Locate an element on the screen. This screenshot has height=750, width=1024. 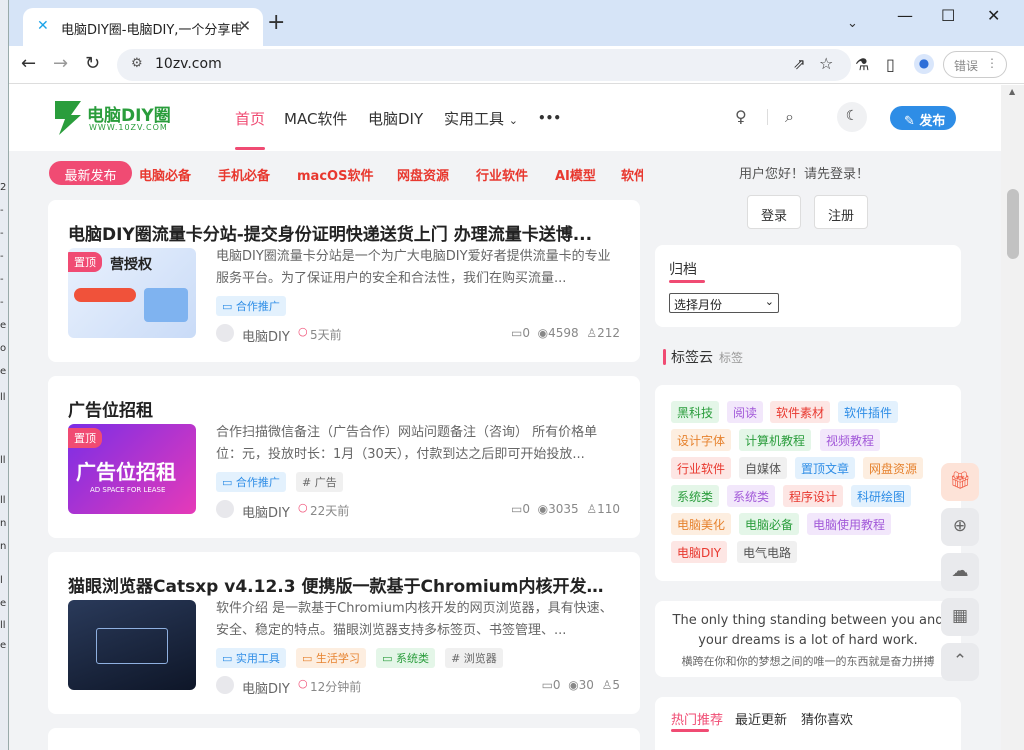
tab-guess: 猜你喜欢 is located at coordinates (827, 718).